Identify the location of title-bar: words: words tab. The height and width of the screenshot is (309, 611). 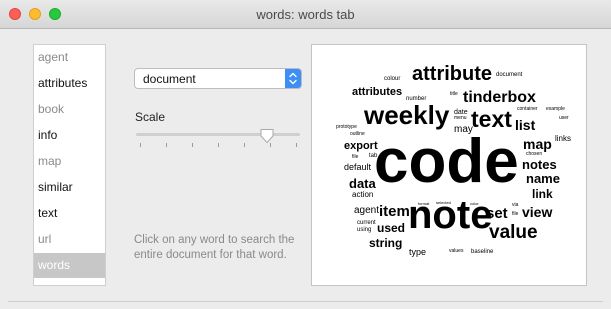
(305, 14).